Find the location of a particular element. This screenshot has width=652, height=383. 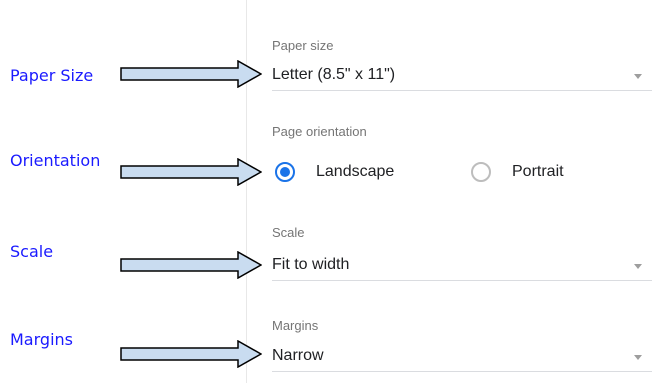

annotation-scale: Scale is located at coordinates (32, 251).